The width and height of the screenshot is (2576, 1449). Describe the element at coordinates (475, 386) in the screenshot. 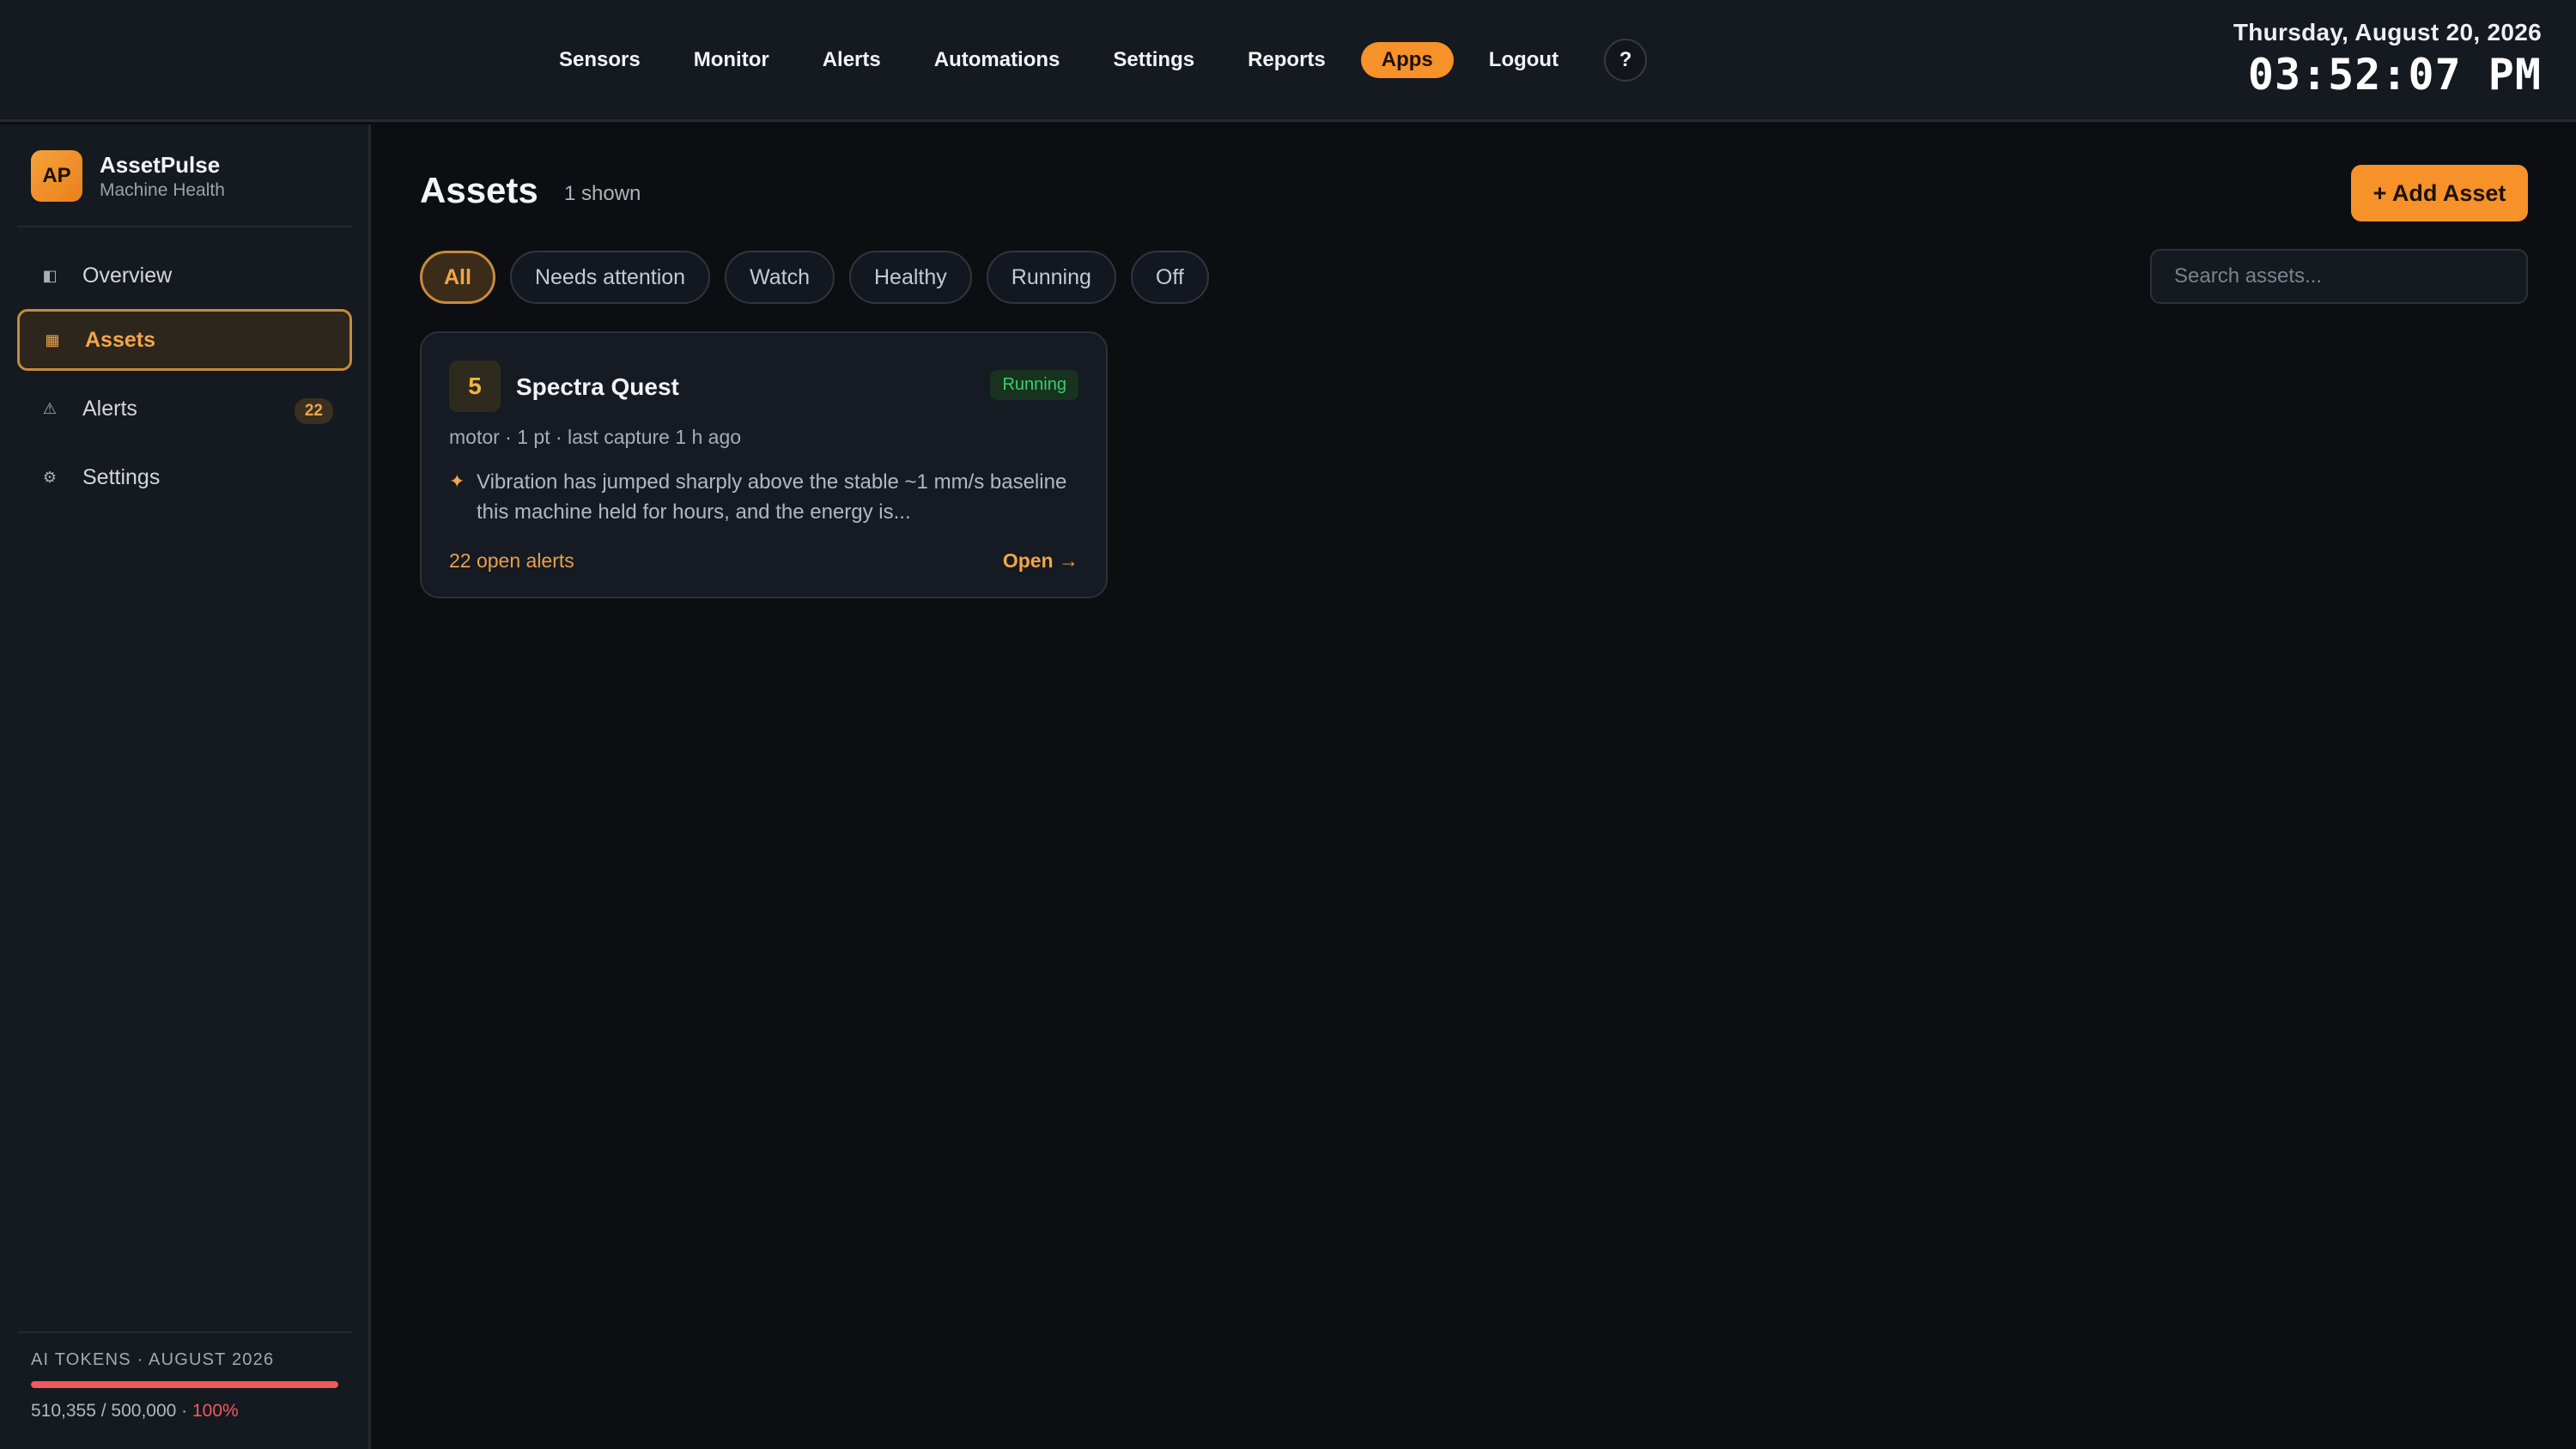

I see `asset-number-badge: 5` at that location.